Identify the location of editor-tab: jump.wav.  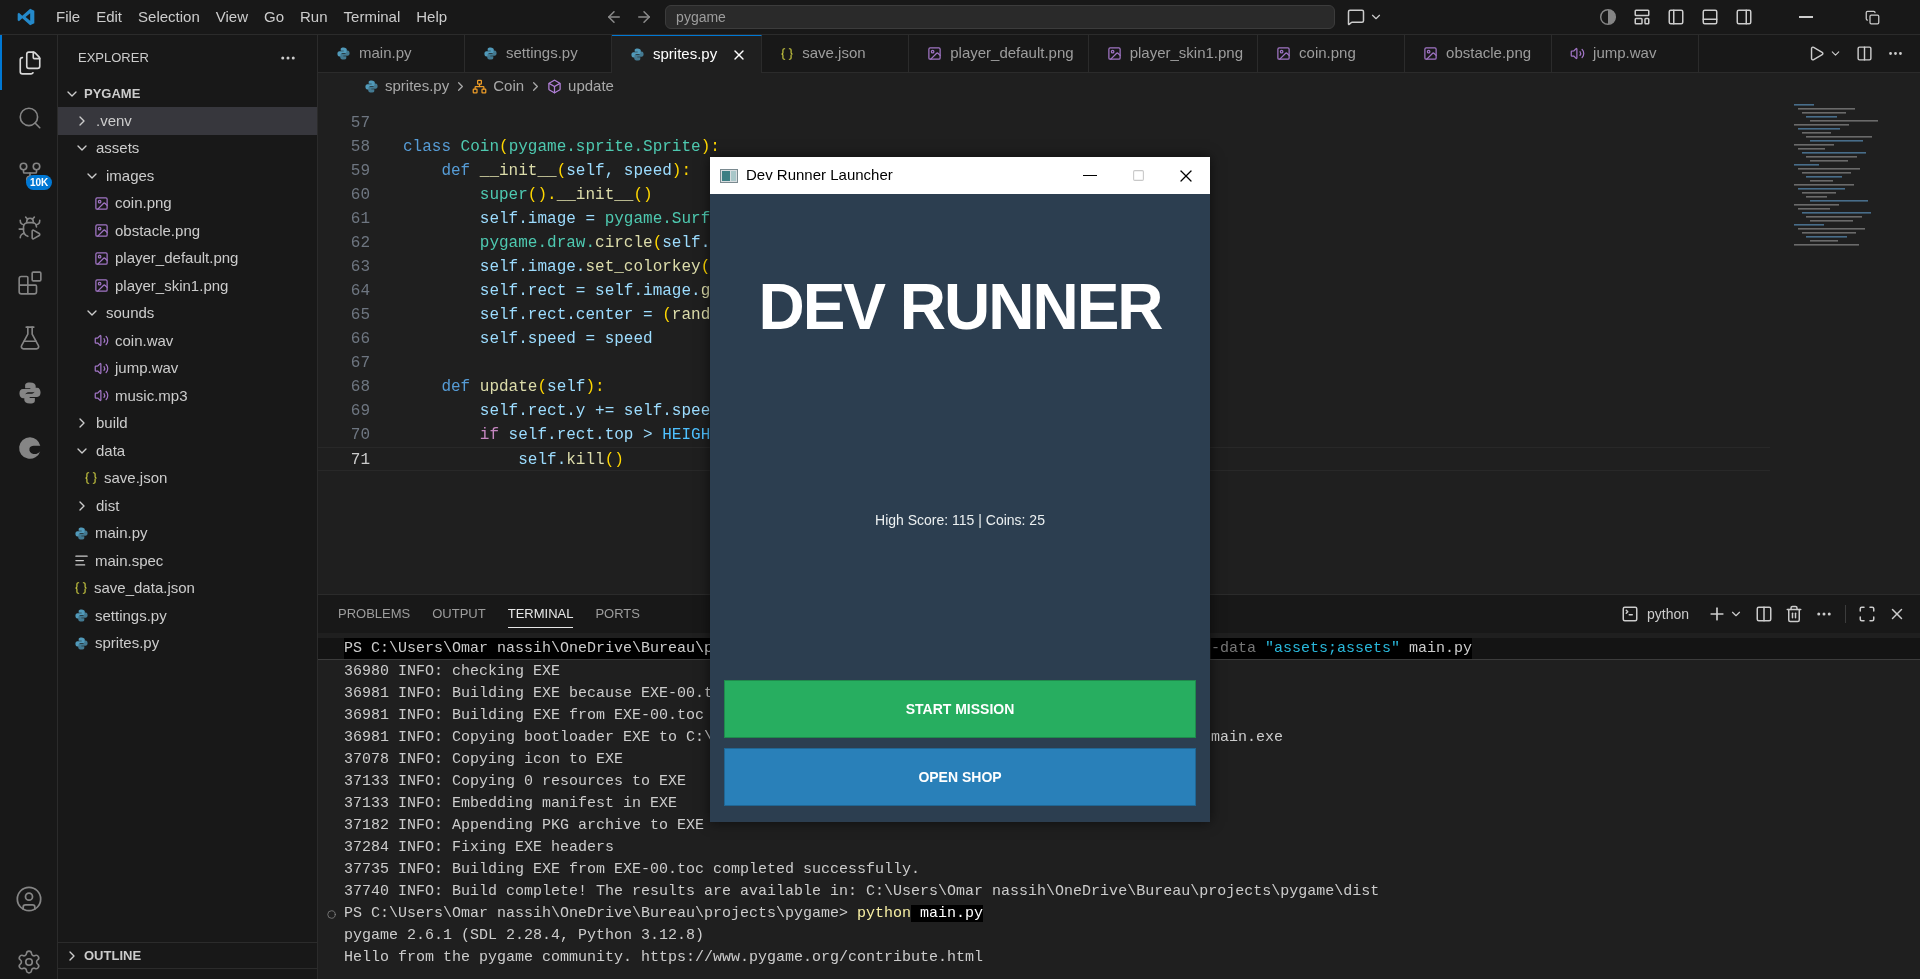
(1626, 54).